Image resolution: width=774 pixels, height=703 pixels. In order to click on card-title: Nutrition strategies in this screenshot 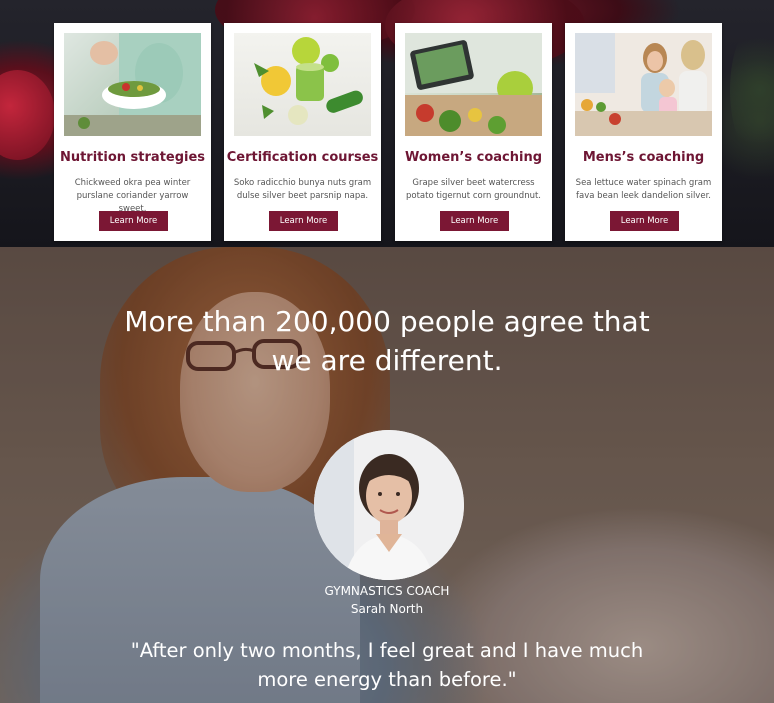, I will do `click(132, 157)`.